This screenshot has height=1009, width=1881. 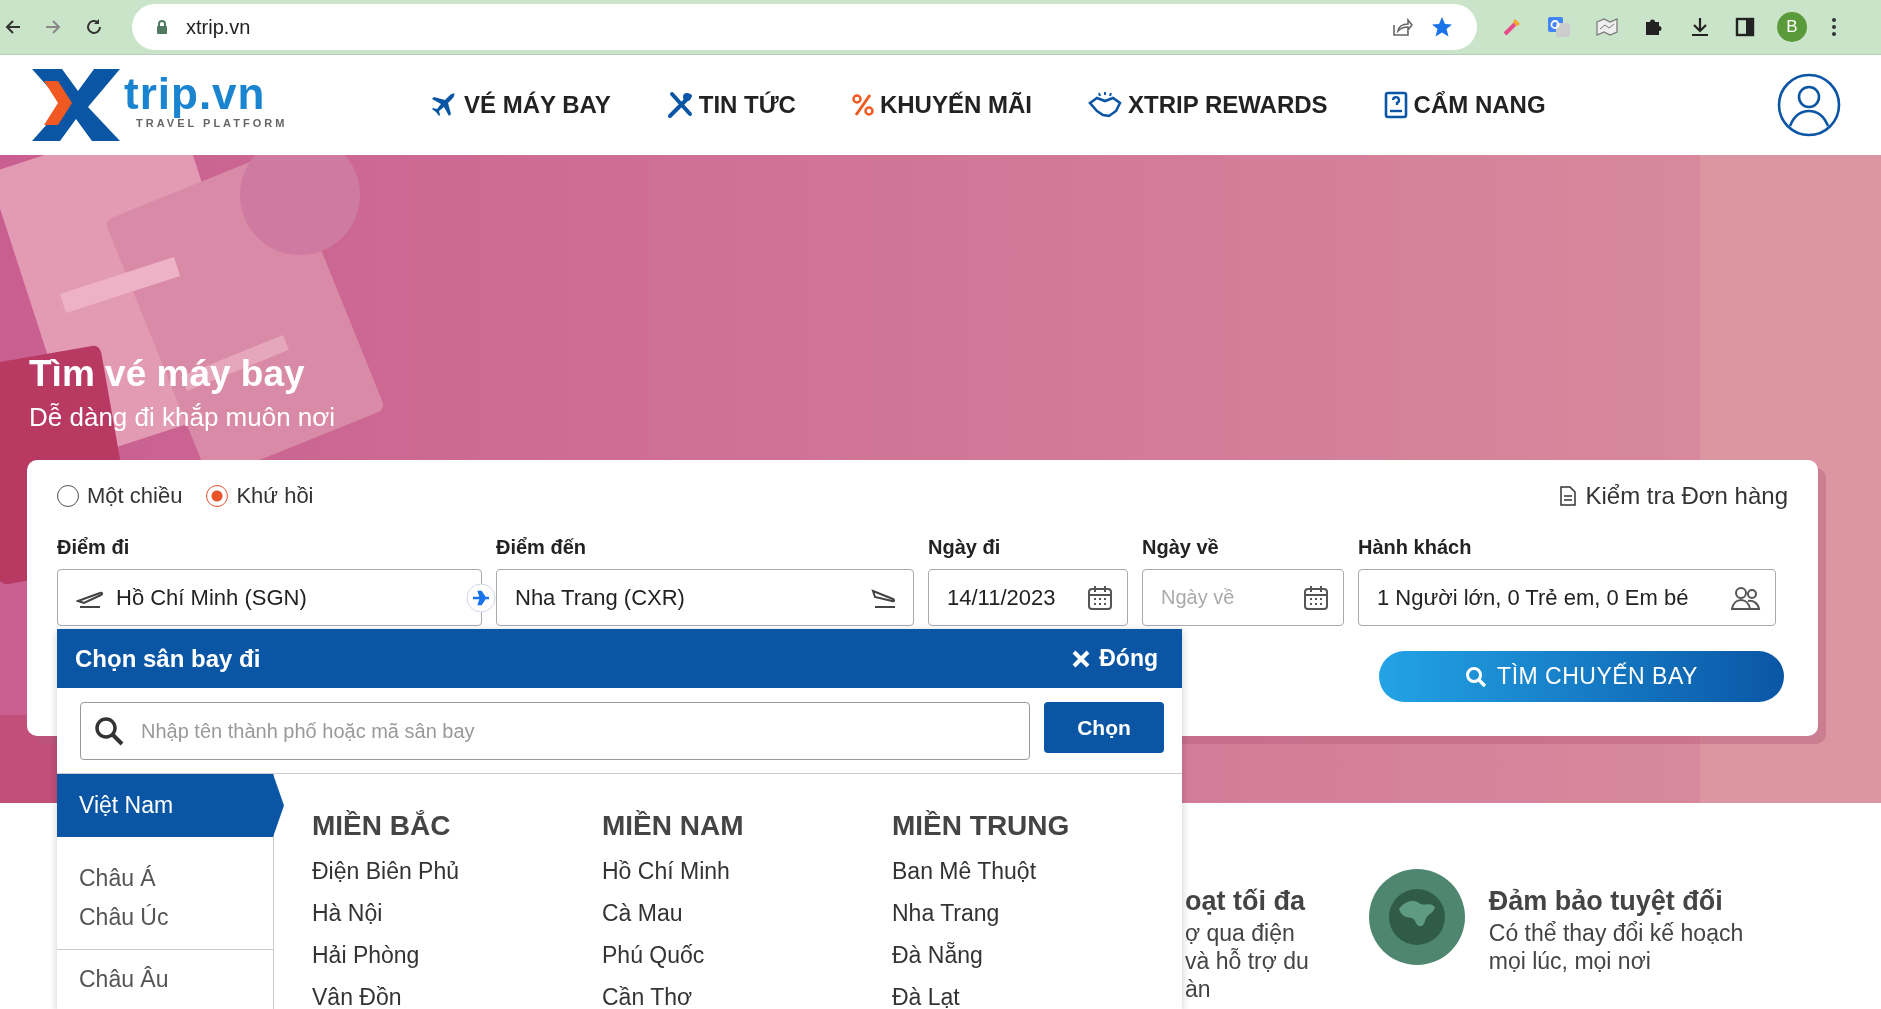 What do you see at coordinates (555, 731) in the screenshot?
I see `airport-search-field: Nhập tên thành phố hoặc mã sân bay` at bounding box center [555, 731].